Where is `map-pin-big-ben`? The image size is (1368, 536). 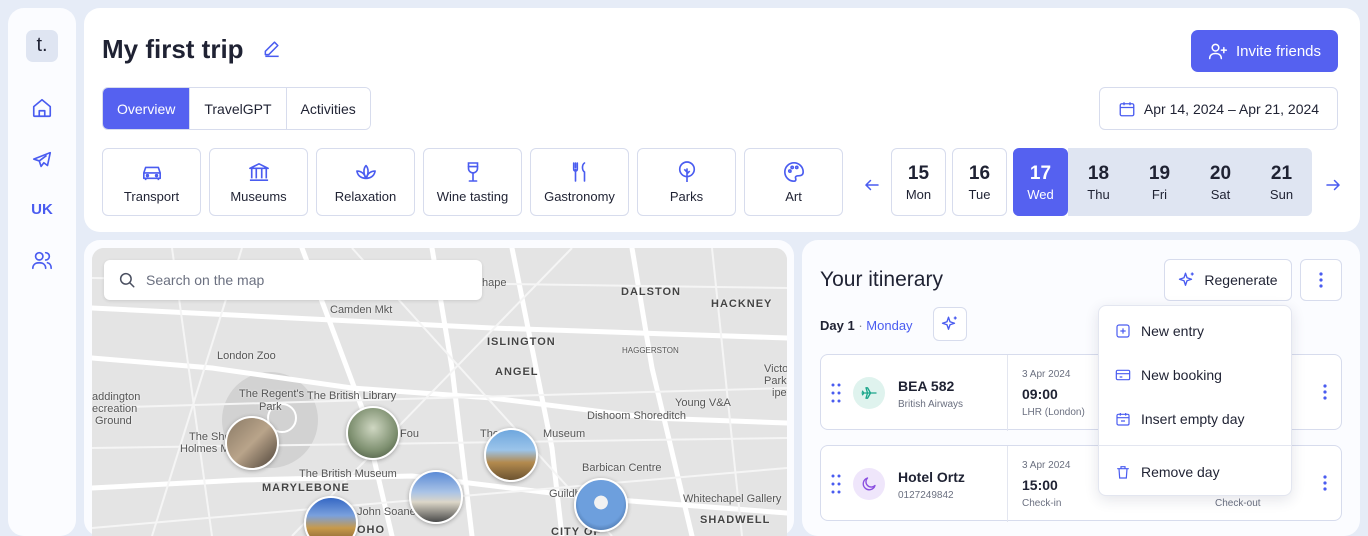 map-pin-big-ben is located at coordinates (511, 455).